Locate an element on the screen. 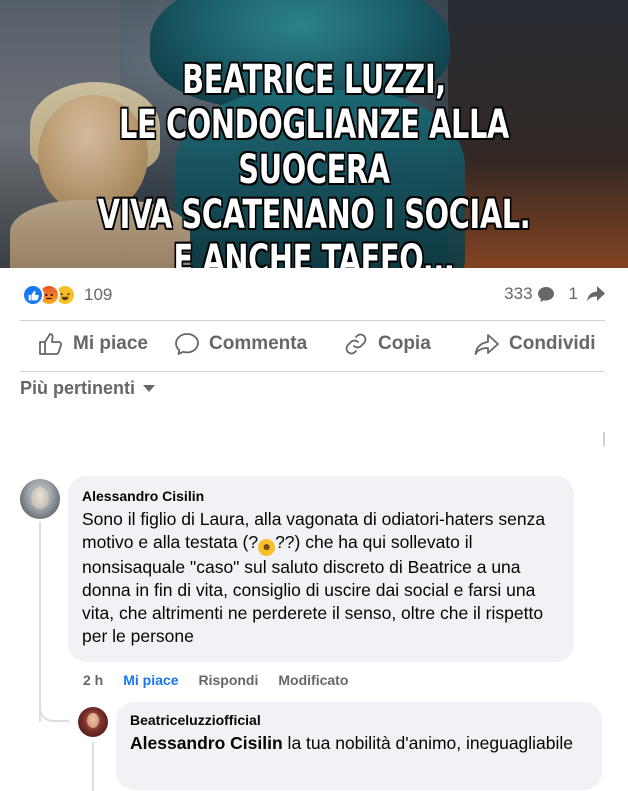 This screenshot has height=791, width=628. comment-reply-button: Rispondi is located at coordinates (228, 680).